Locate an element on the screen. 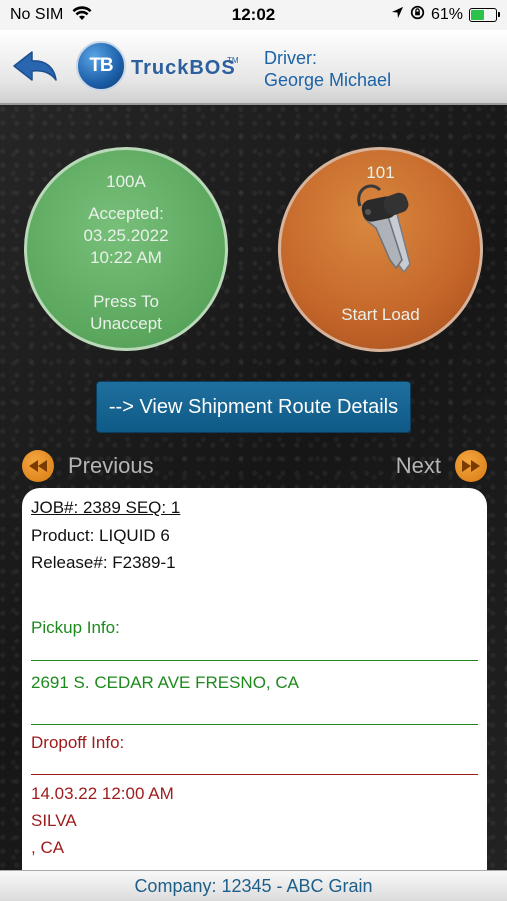  back-button is located at coordinates (35, 68).